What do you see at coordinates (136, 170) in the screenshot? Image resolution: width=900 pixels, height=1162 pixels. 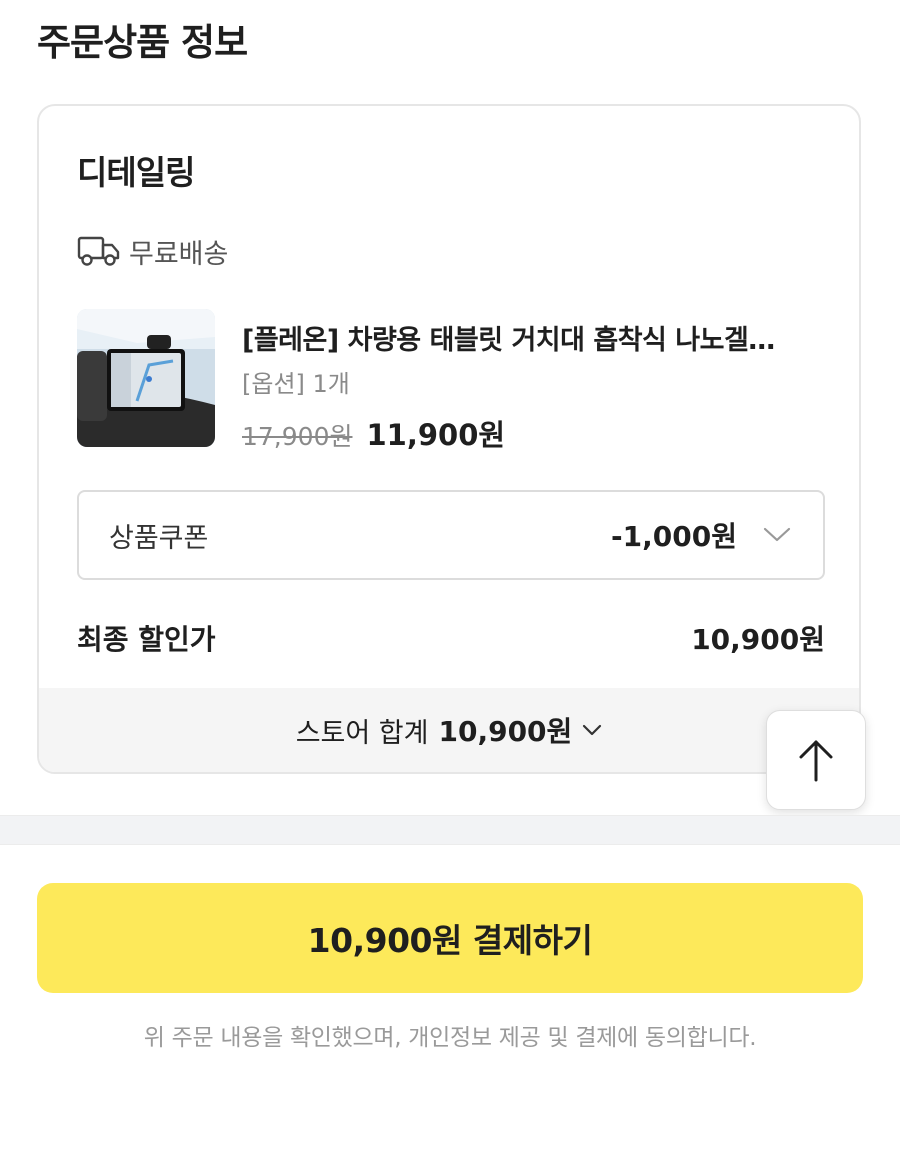 I see `store-name: 디테일링` at bounding box center [136, 170].